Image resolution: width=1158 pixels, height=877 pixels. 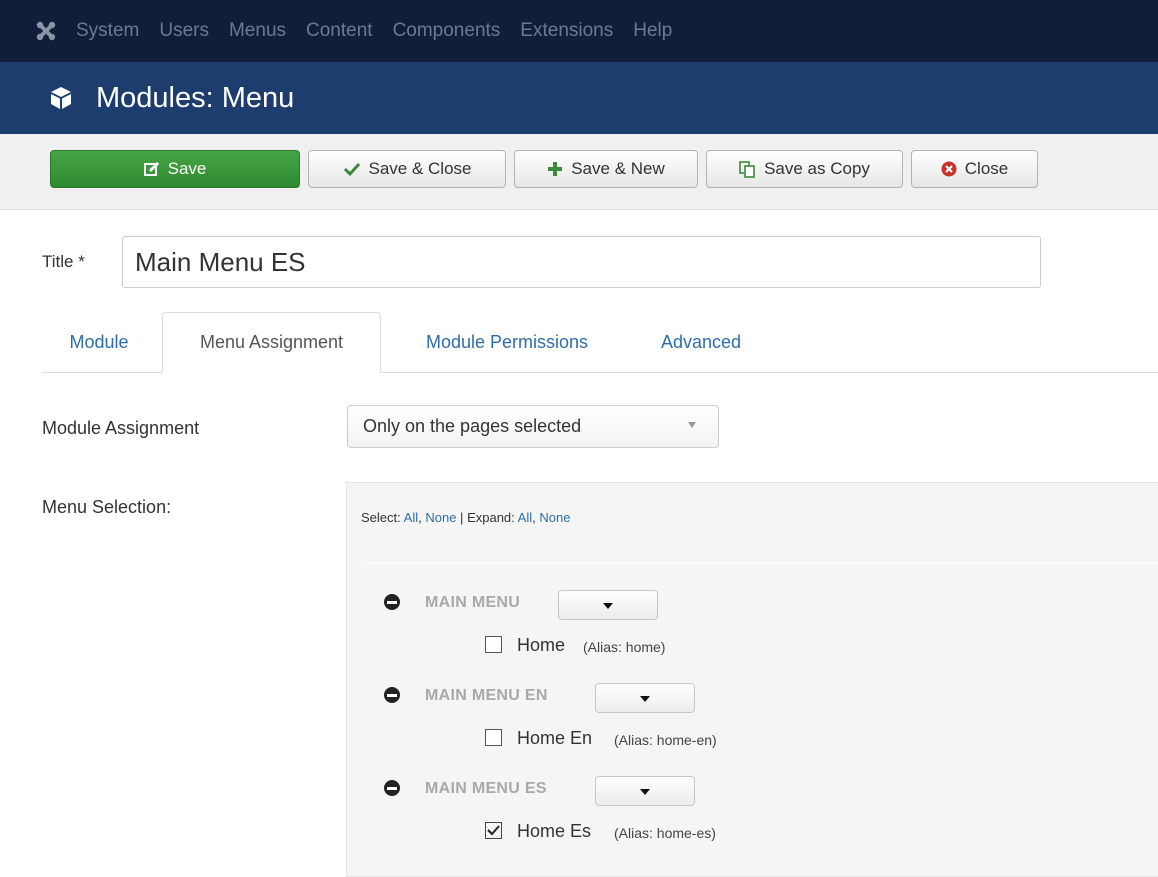 What do you see at coordinates (555, 169) in the screenshot?
I see `plus-icon` at bounding box center [555, 169].